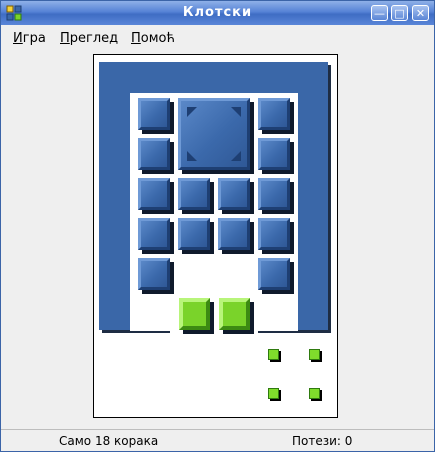 This screenshot has width=435, height=452. I want to click on menu-game-access-key: И, so click(18, 38).